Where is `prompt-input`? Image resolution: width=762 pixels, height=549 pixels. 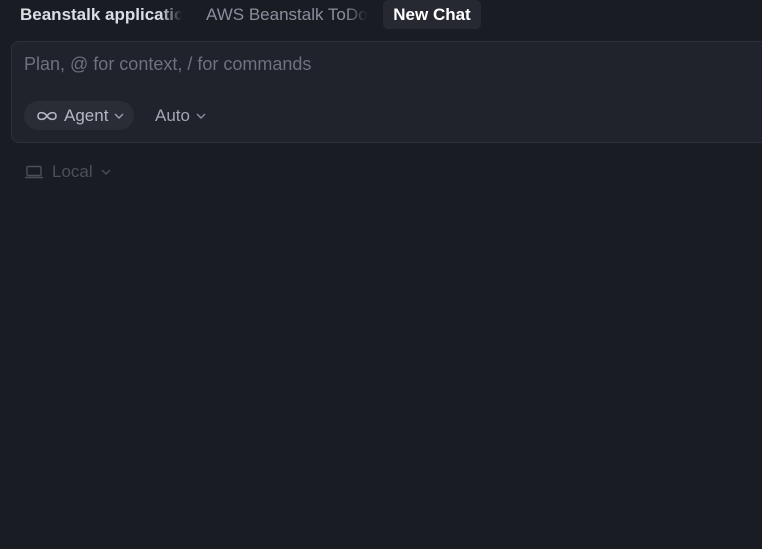 prompt-input is located at coordinates (374, 64).